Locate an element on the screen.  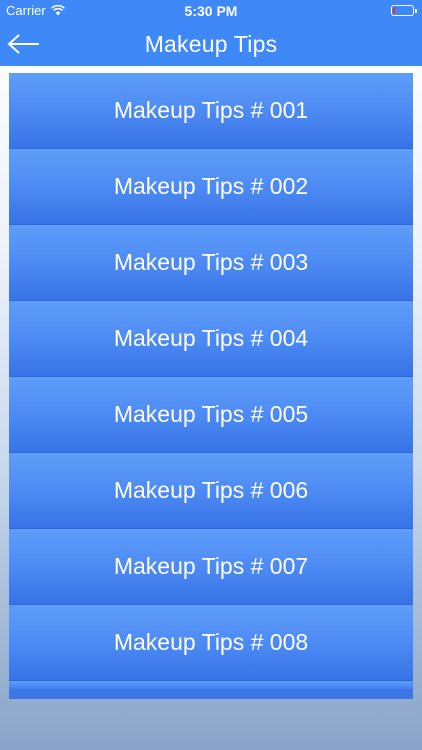
list-item-partial is located at coordinates (211, 686).